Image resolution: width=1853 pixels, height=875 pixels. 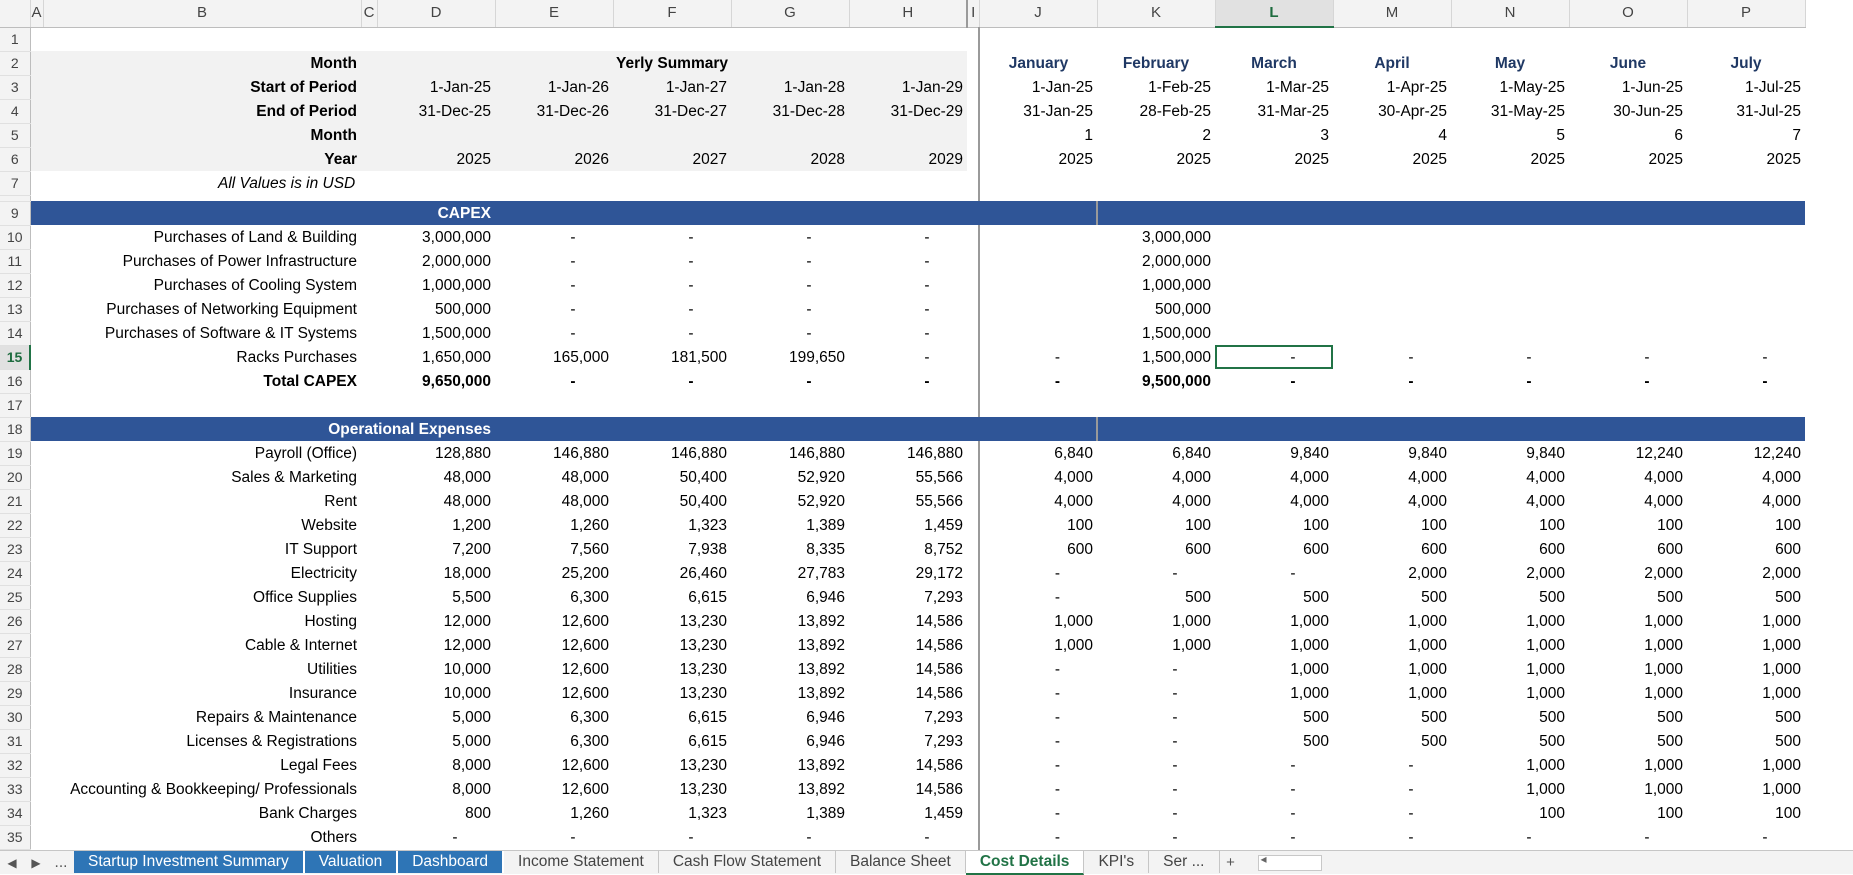 What do you see at coordinates (1392, 87) in the screenshot?
I see `monthly-header-value: 1-Apr-25` at bounding box center [1392, 87].